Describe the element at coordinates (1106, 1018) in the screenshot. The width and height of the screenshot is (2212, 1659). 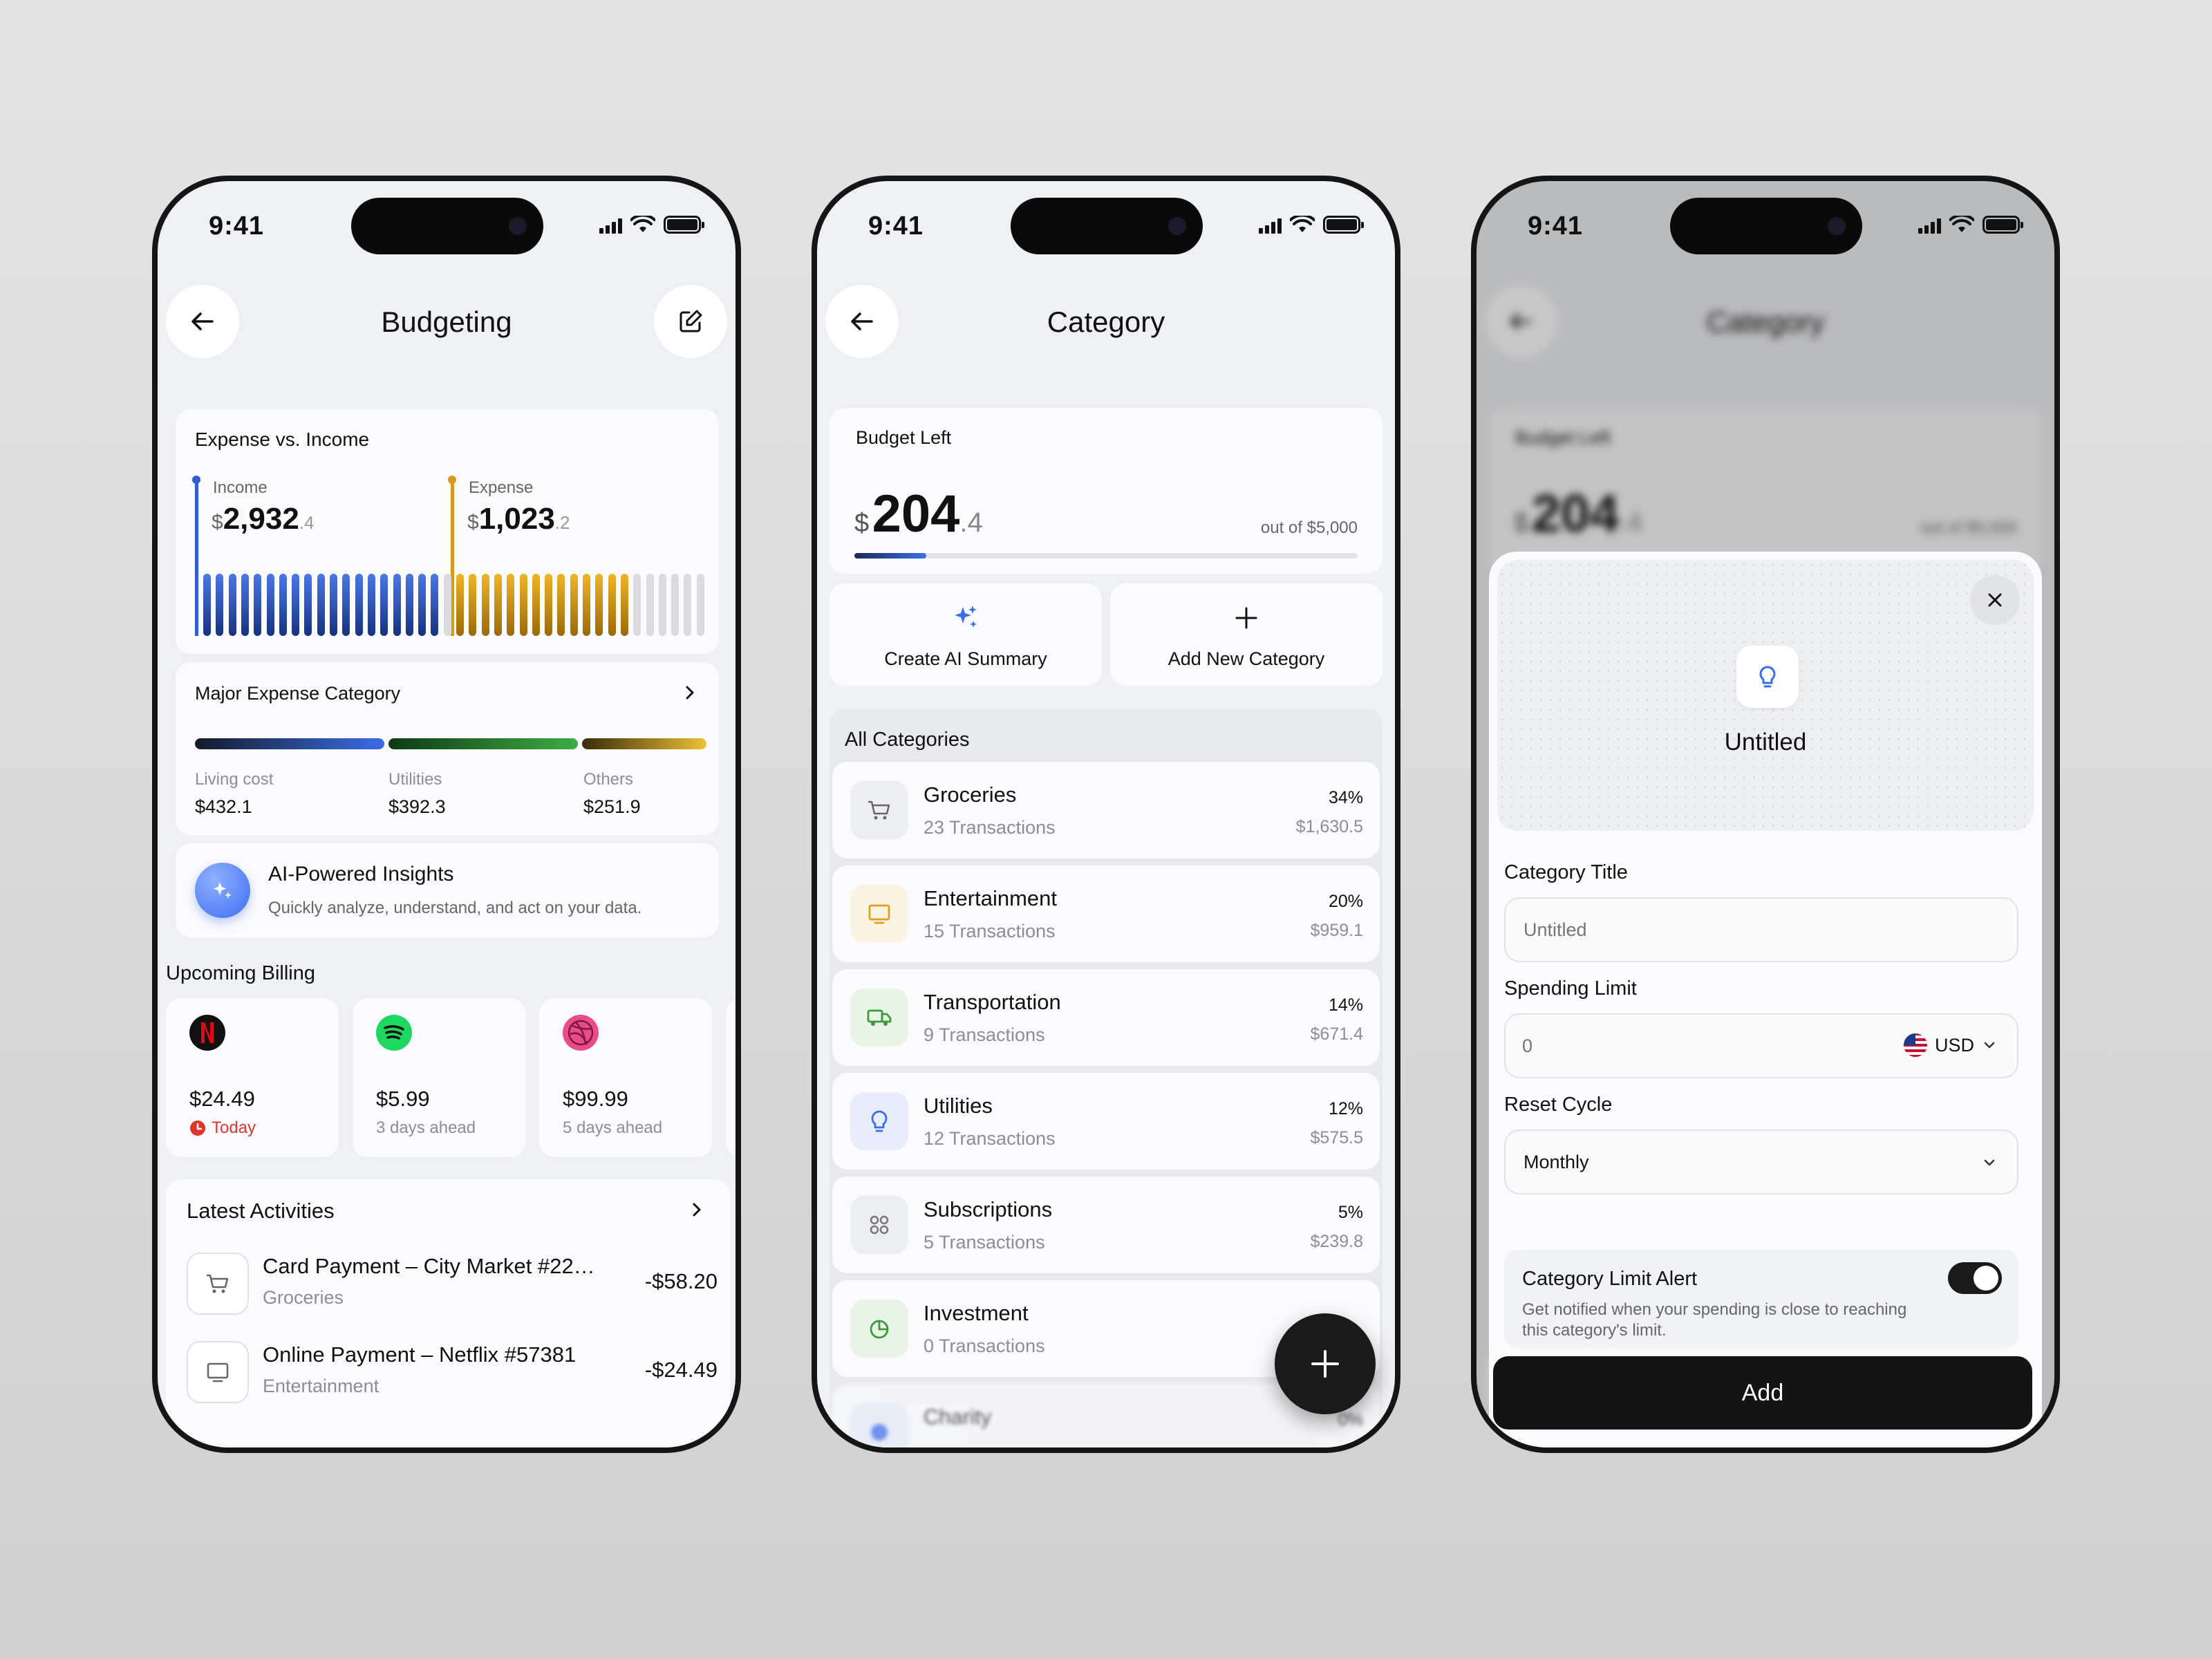
I see `category-row: Transportation 9 Transactions 14% $671.4` at that location.